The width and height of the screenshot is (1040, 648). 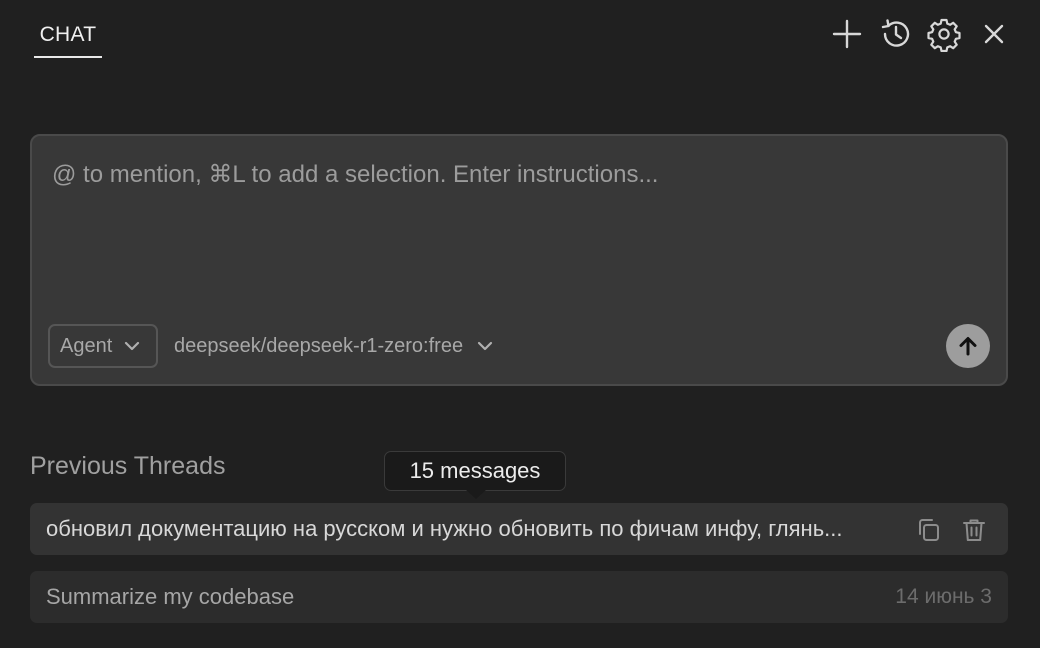 I want to click on mode-label: Agent, so click(x=86, y=345).